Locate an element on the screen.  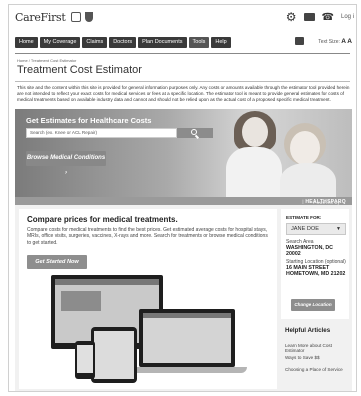
article-link: Choosing a Place of Service is located at coordinates (314, 369).